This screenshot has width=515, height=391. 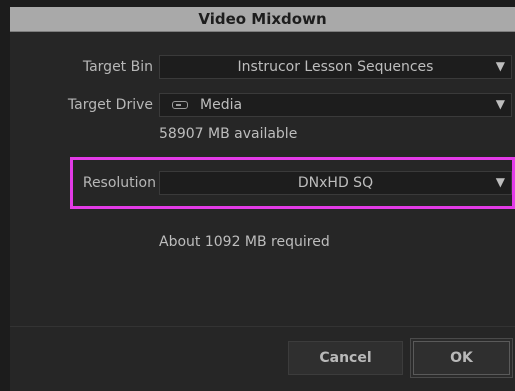 I want to click on highlight-box, so click(x=292, y=183).